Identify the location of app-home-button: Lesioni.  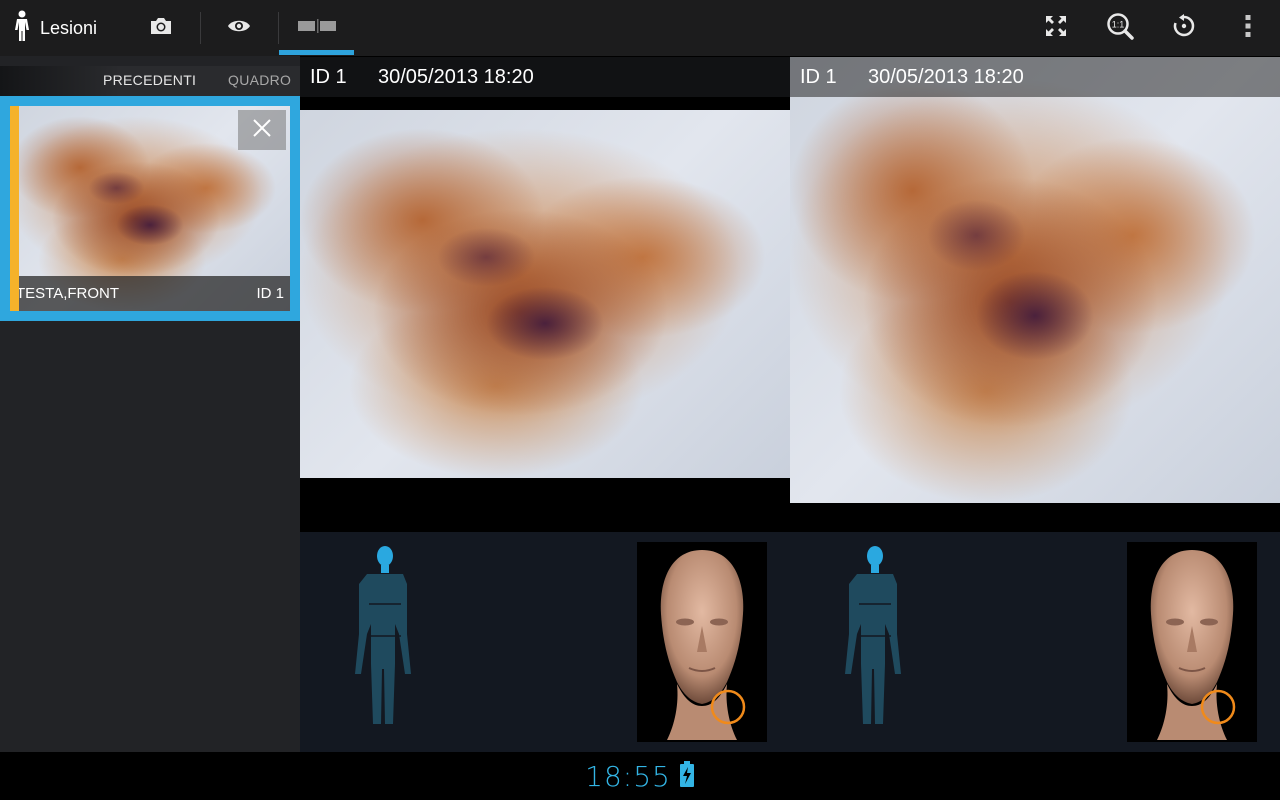
(69, 28).